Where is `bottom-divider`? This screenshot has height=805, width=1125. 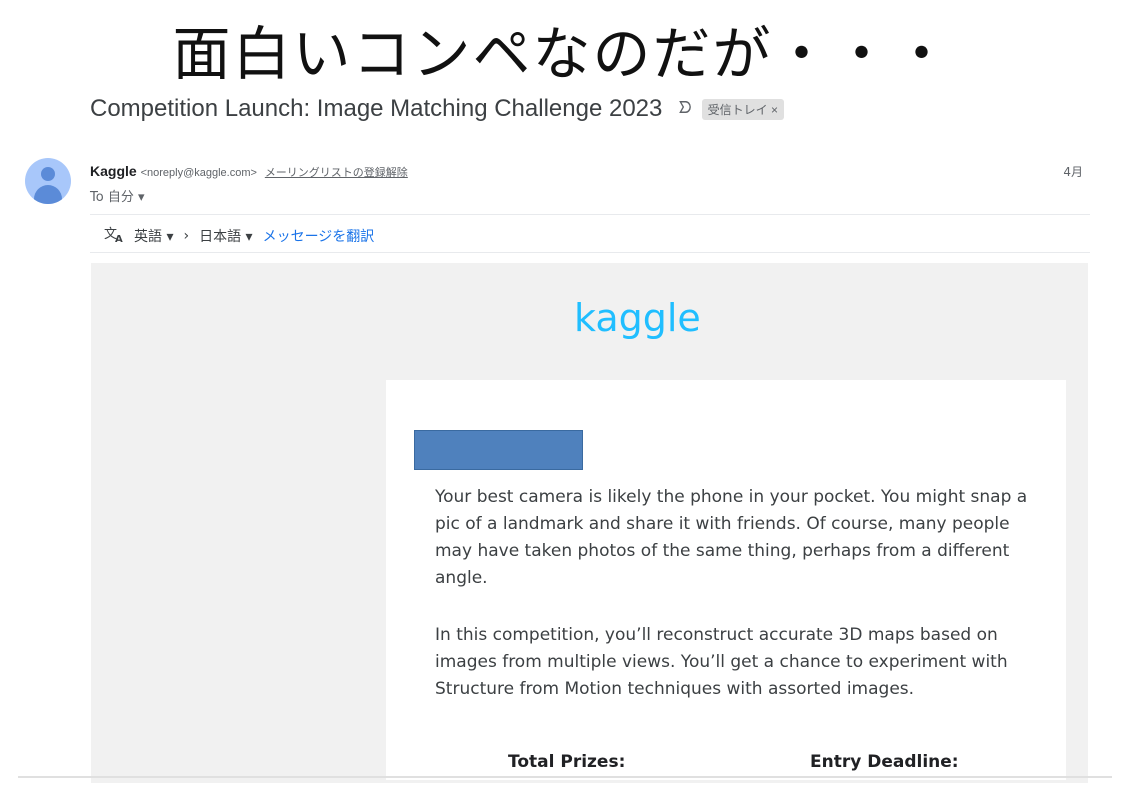 bottom-divider is located at coordinates (565, 777).